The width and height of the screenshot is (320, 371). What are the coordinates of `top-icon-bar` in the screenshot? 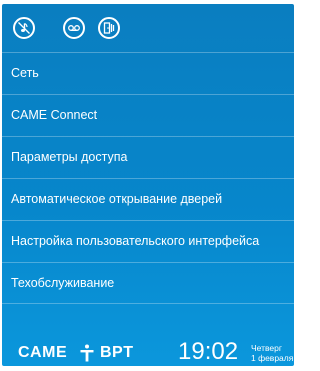 It's located at (148, 28).